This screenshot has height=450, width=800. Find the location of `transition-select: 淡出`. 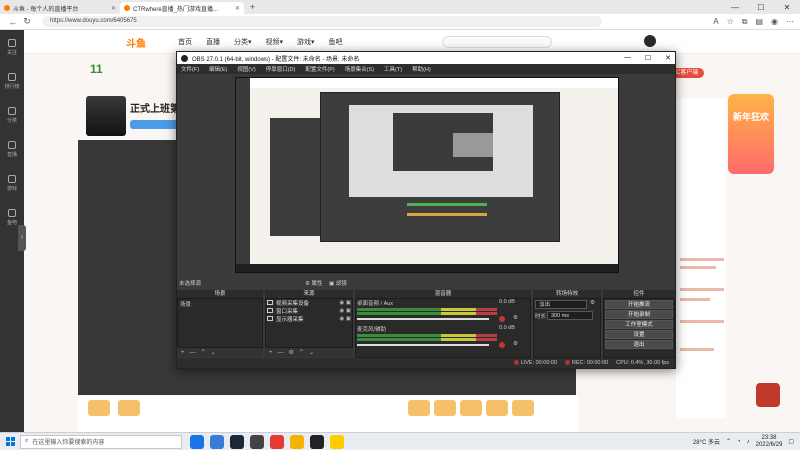

transition-select: 淡出 is located at coordinates (561, 304).